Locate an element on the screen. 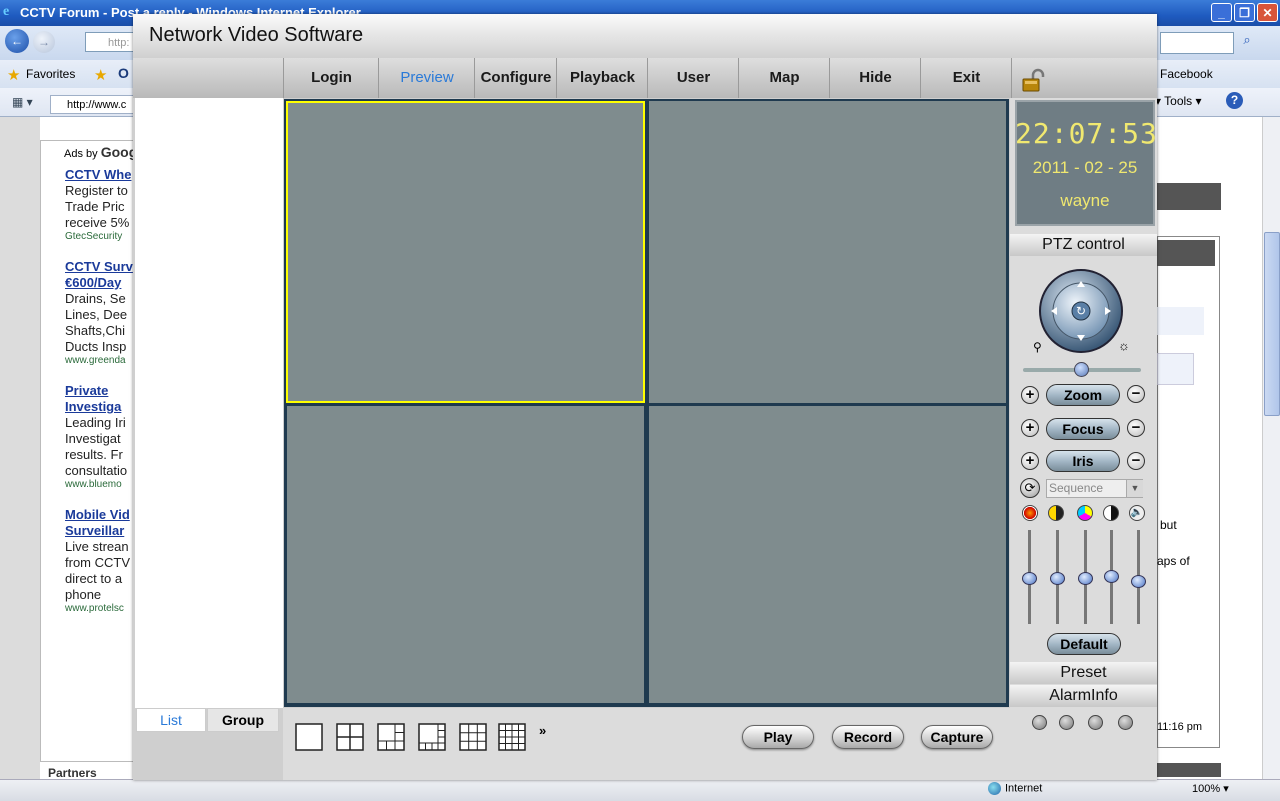 Image resolution: width=1280 pixels, height=801 pixels. layout-1-icon is located at coordinates (309, 737).